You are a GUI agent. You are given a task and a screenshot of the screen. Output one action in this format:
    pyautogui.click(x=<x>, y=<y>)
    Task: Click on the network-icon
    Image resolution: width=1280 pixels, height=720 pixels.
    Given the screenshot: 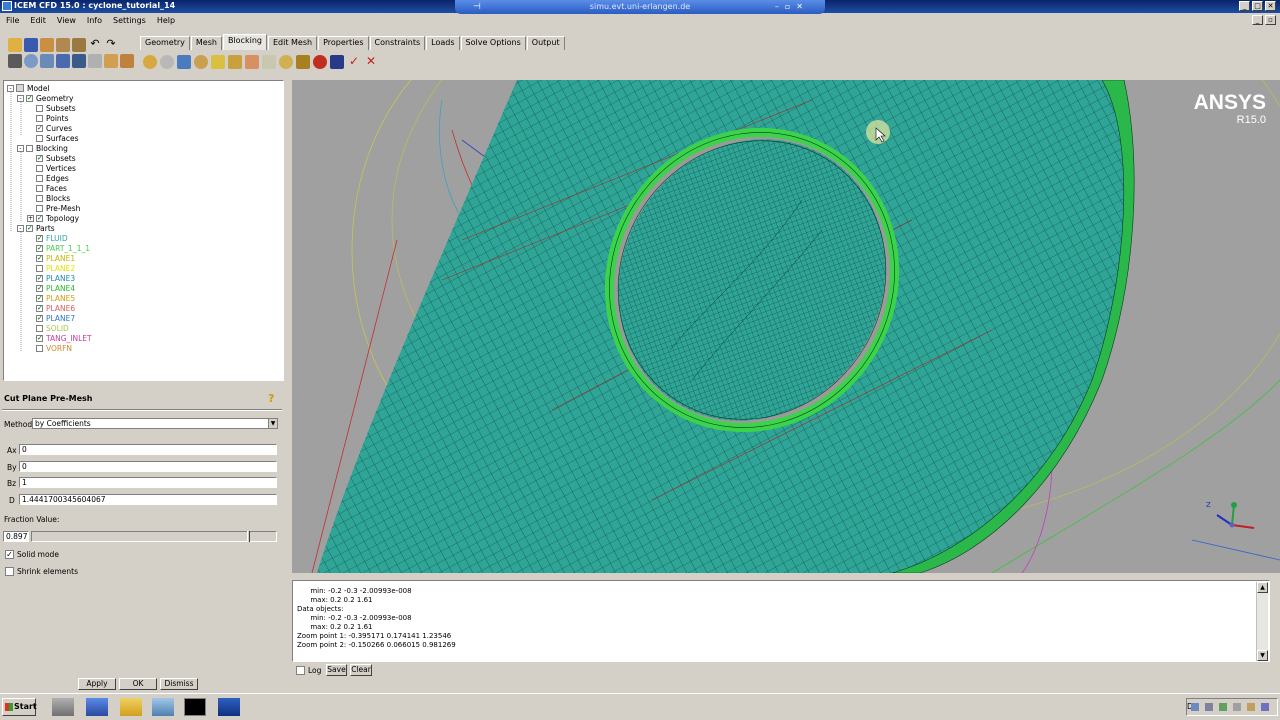 What is the action you would take?
    pyautogui.click(x=1195, y=707)
    